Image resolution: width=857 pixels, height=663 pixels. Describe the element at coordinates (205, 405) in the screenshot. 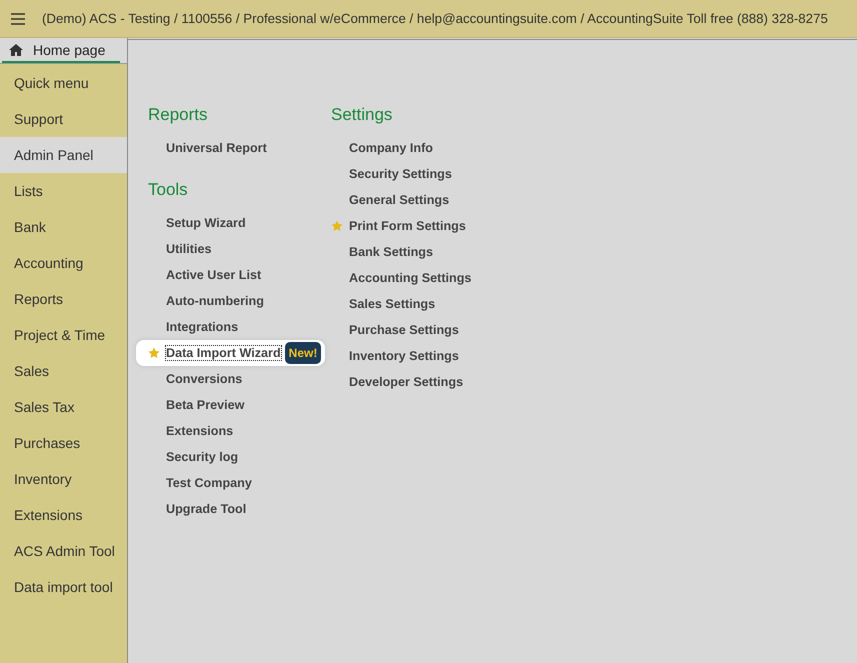

I see `admin-link: Beta Preview` at that location.